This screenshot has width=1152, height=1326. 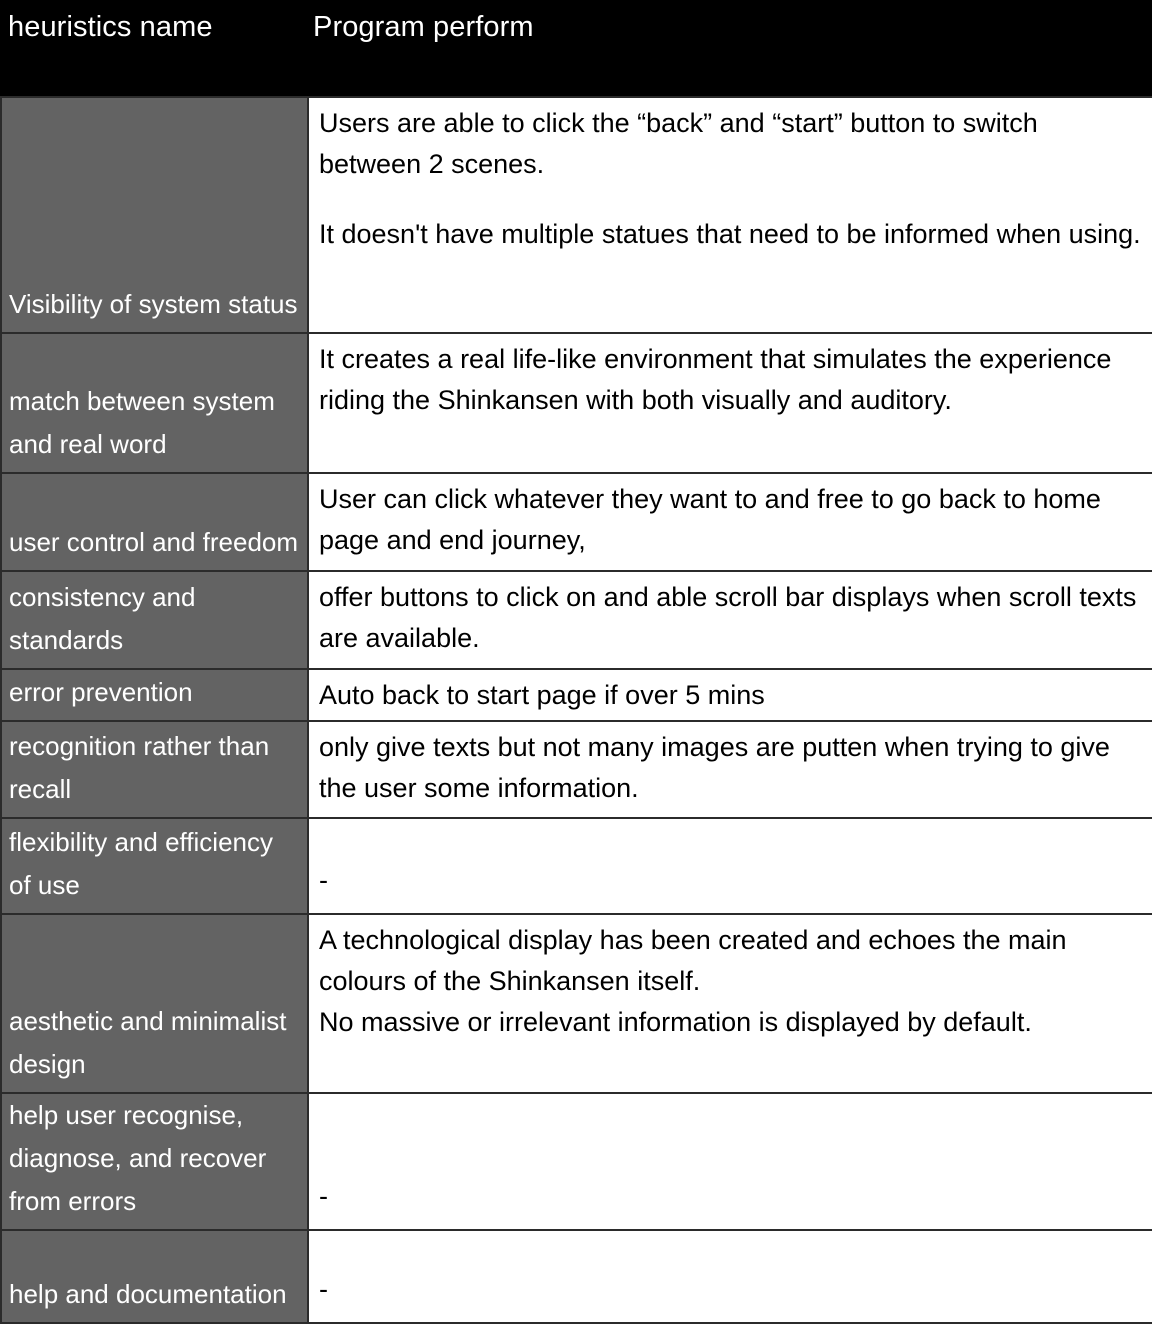 I want to click on heuristic-name-cell: Visibility of system status, so click(x=154, y=215).